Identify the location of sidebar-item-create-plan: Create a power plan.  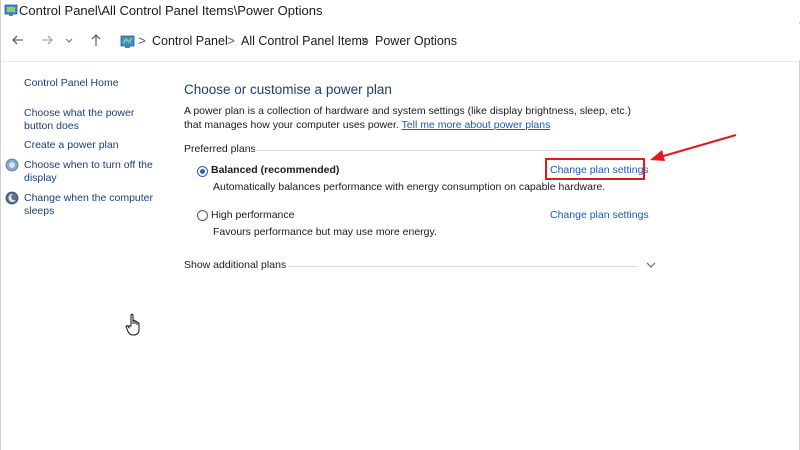
(99, 145).